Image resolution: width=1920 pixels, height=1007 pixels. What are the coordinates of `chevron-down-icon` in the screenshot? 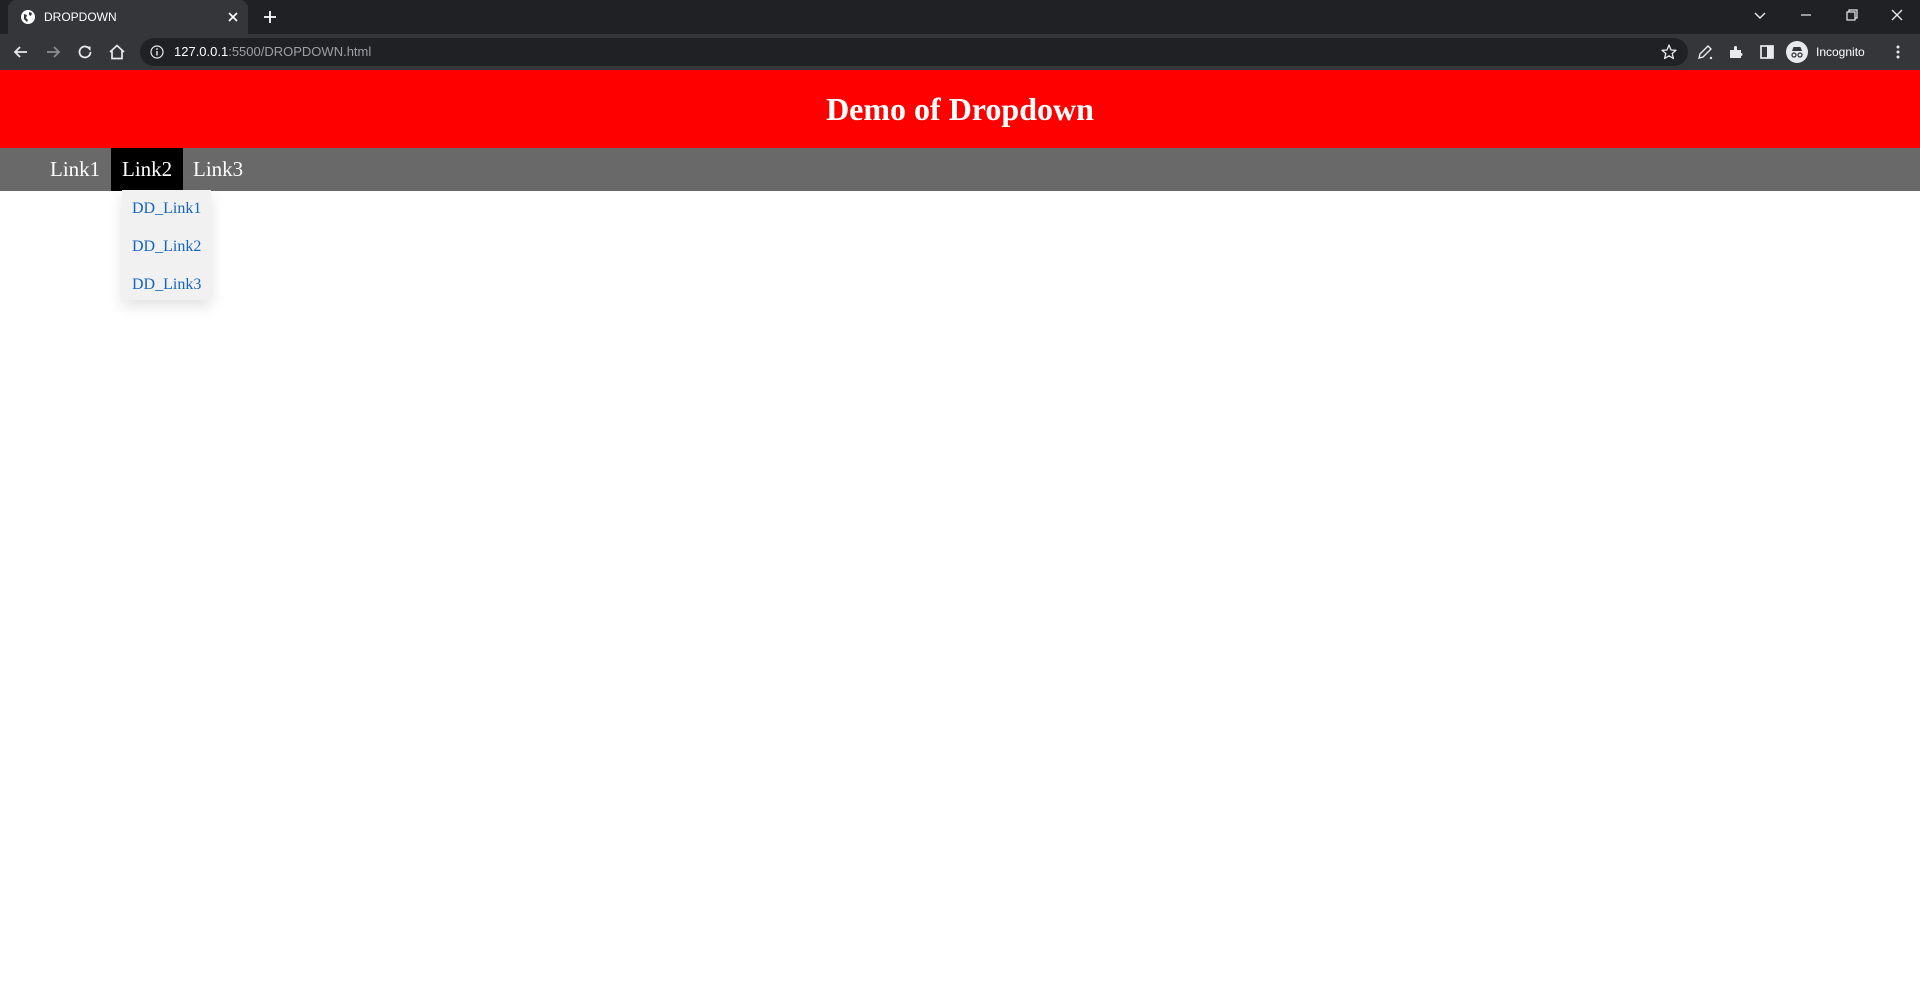 It's located at (1760, 15).